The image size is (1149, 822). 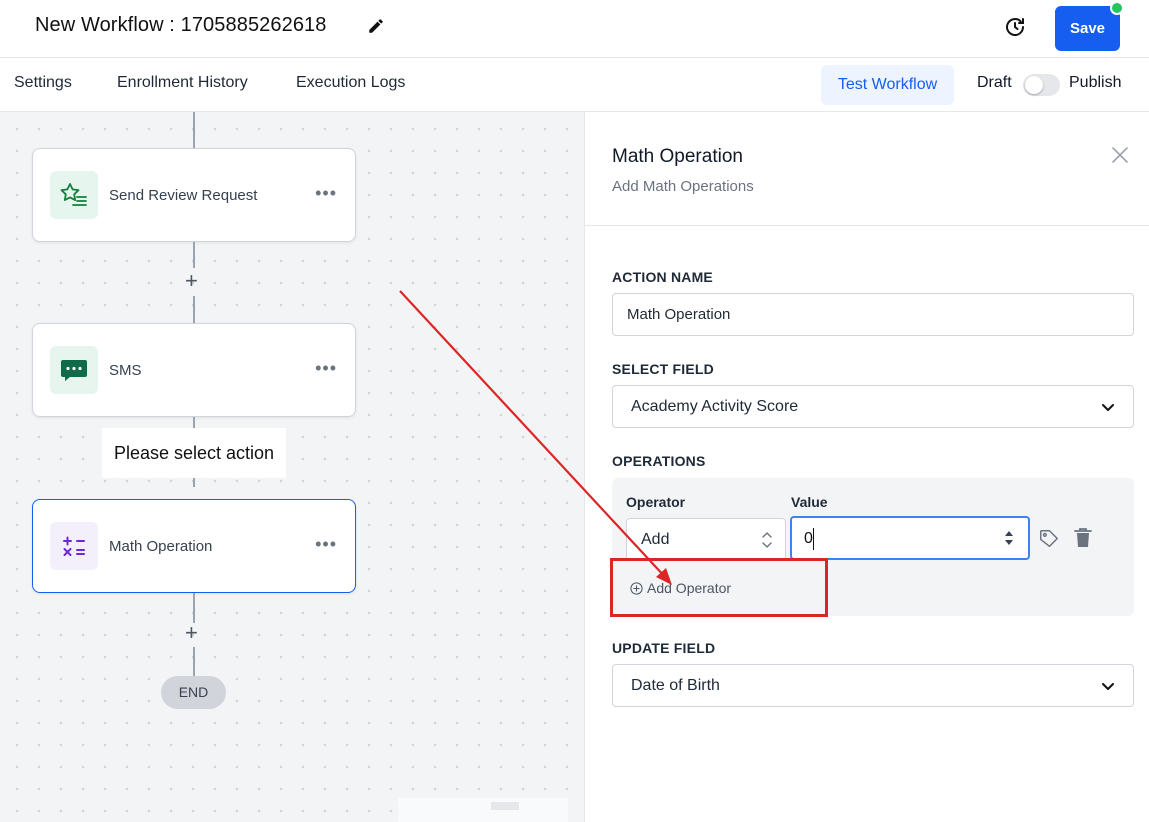 What do you see at coordinates (683, 186) in the screenshot?
I see `panel-subtitle: Add Math Operations` at bounding box center [683, 186].